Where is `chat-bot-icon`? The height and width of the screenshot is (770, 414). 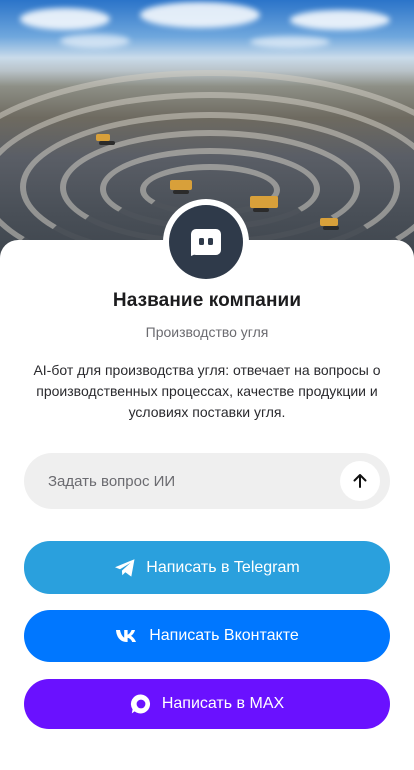
chat-bot-icon is located at coordinates (206, 242).